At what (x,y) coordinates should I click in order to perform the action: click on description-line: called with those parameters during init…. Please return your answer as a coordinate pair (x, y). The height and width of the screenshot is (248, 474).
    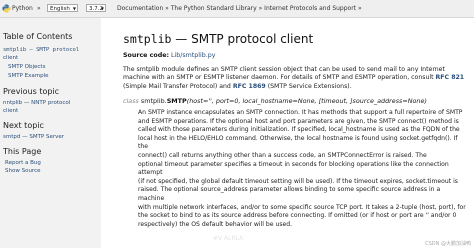
    Looking at the image, I should click on (299, 130).